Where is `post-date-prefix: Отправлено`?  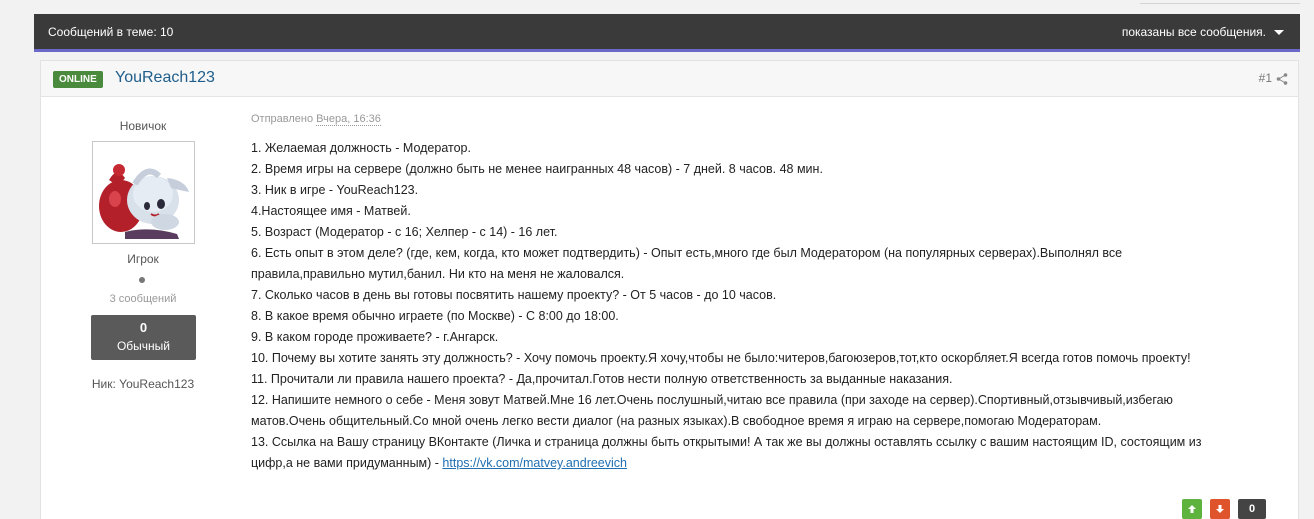 post-date-prefix: Отправлено is located at coordinates (282, 119).